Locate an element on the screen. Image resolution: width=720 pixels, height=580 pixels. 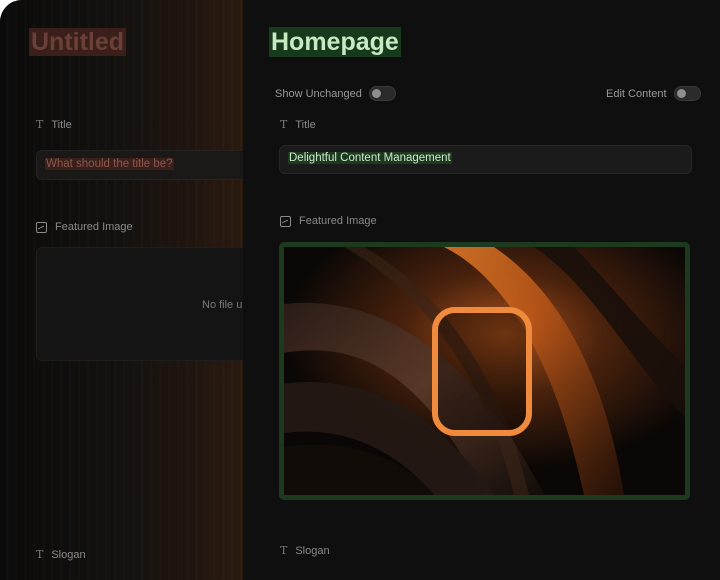
current-featured-image-label: Featured Image is located at coordinates (328, 221).